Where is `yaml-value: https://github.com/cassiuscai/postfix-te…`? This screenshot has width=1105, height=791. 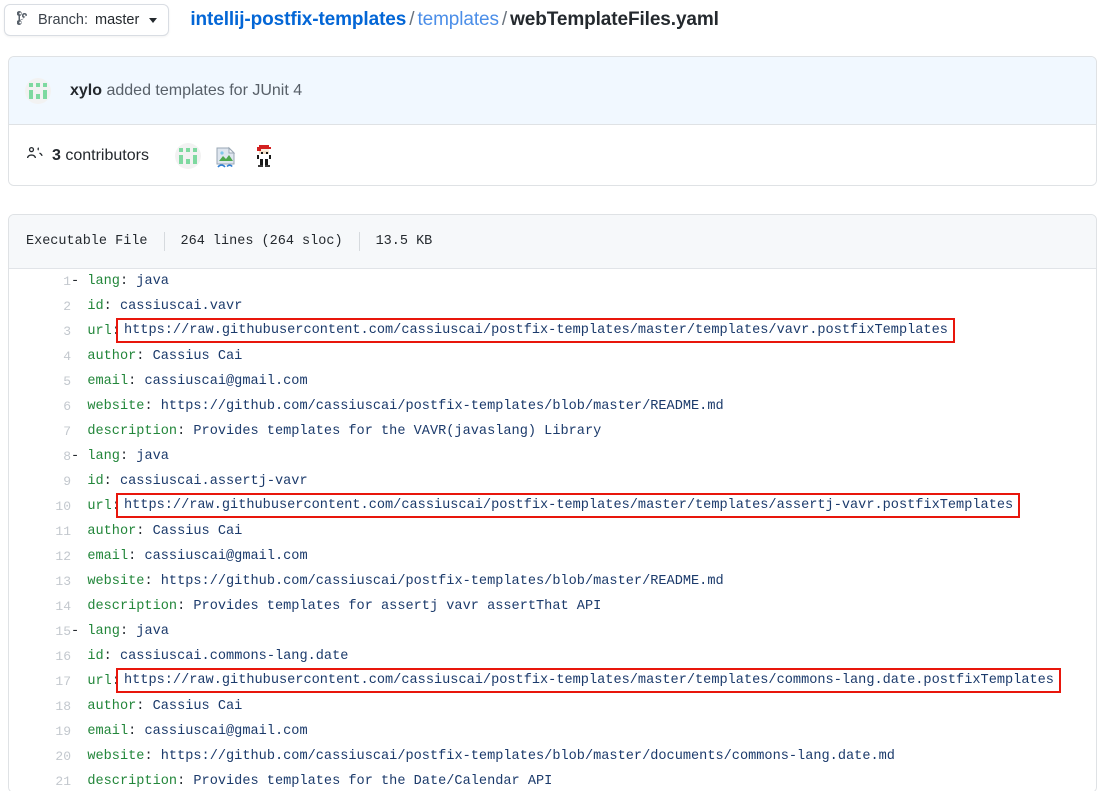 yaml-value: https://github.com/cassiuscai/postfix-te… is located at coordinates (442, 581).